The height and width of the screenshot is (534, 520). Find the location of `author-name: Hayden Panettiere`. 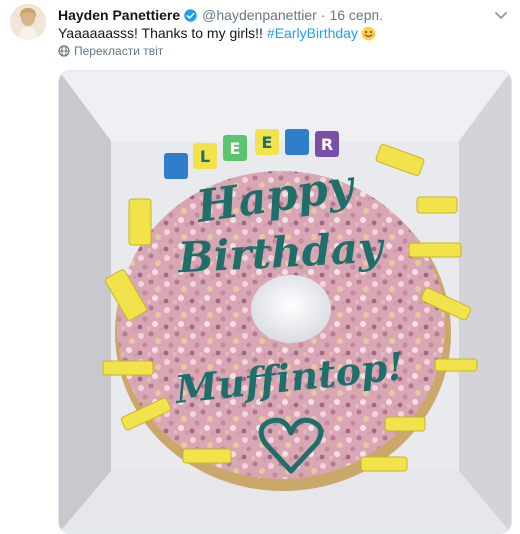

author-name: Hayden Panettiere is located at coordinates (119, 15).